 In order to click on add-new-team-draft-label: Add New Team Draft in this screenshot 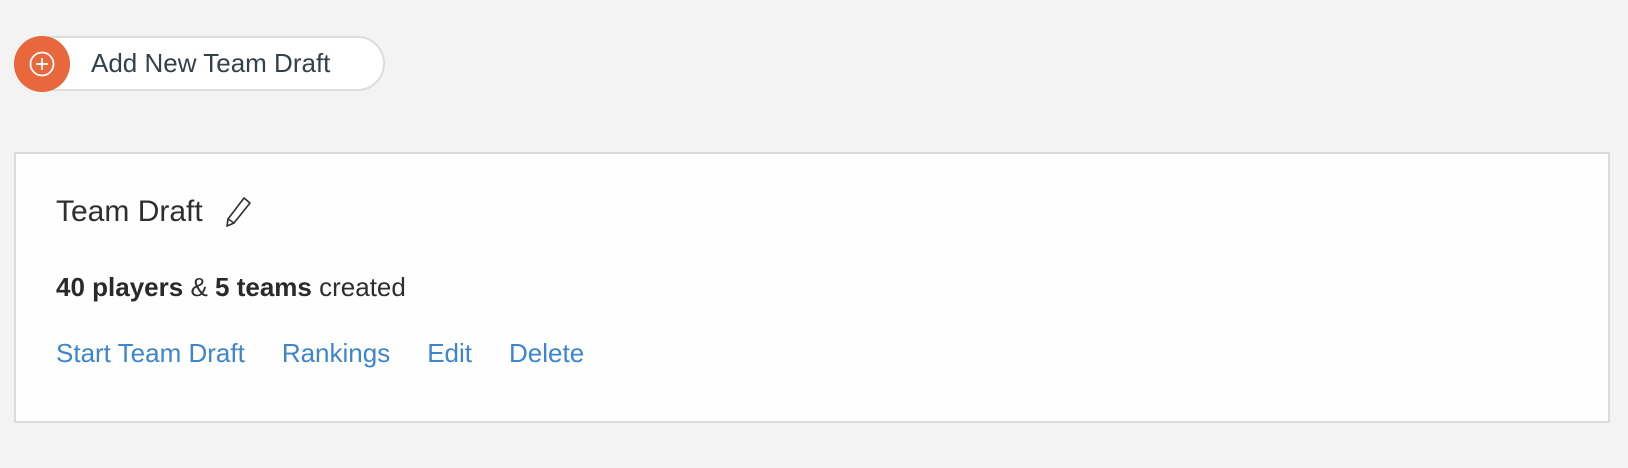, I will do `click(211, 63)`.